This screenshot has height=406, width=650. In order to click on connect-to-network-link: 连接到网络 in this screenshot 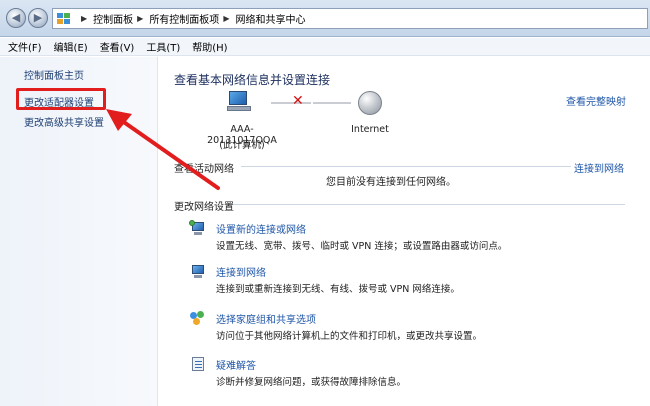, I will do `click(599, 167)`.